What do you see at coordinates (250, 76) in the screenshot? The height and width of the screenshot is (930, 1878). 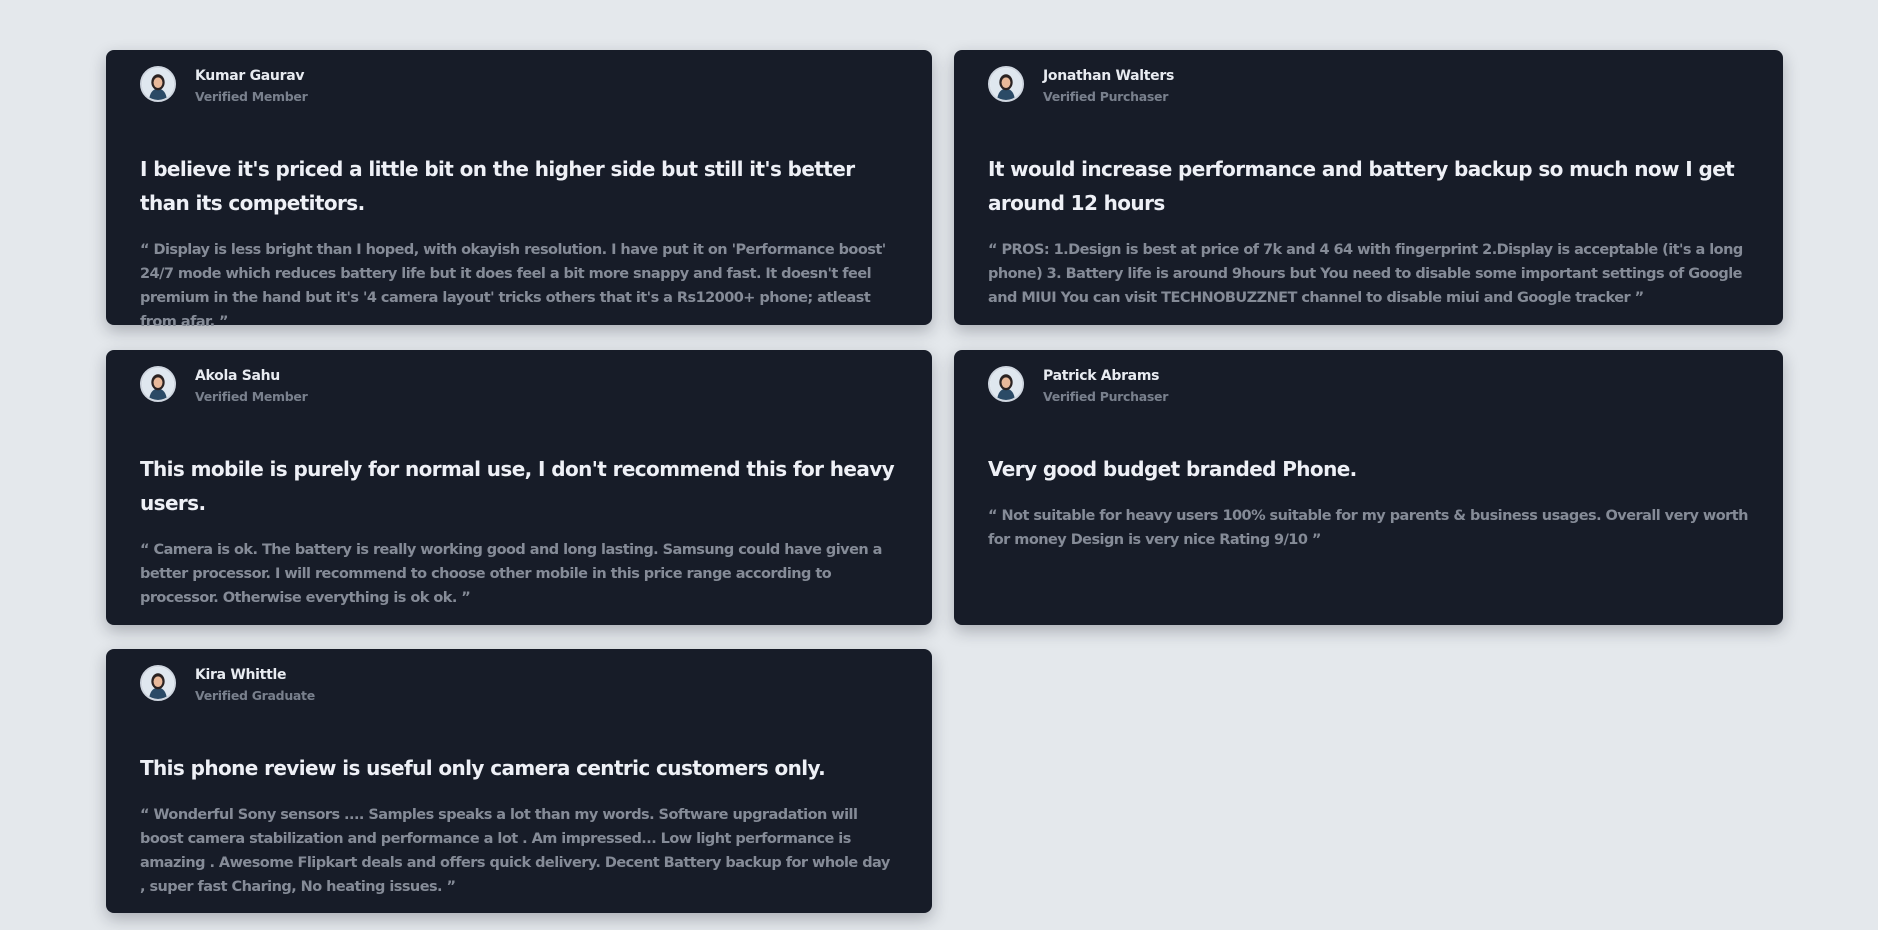 I see `author-name: Kumar Gaurav` at bounding box center [250, 76].